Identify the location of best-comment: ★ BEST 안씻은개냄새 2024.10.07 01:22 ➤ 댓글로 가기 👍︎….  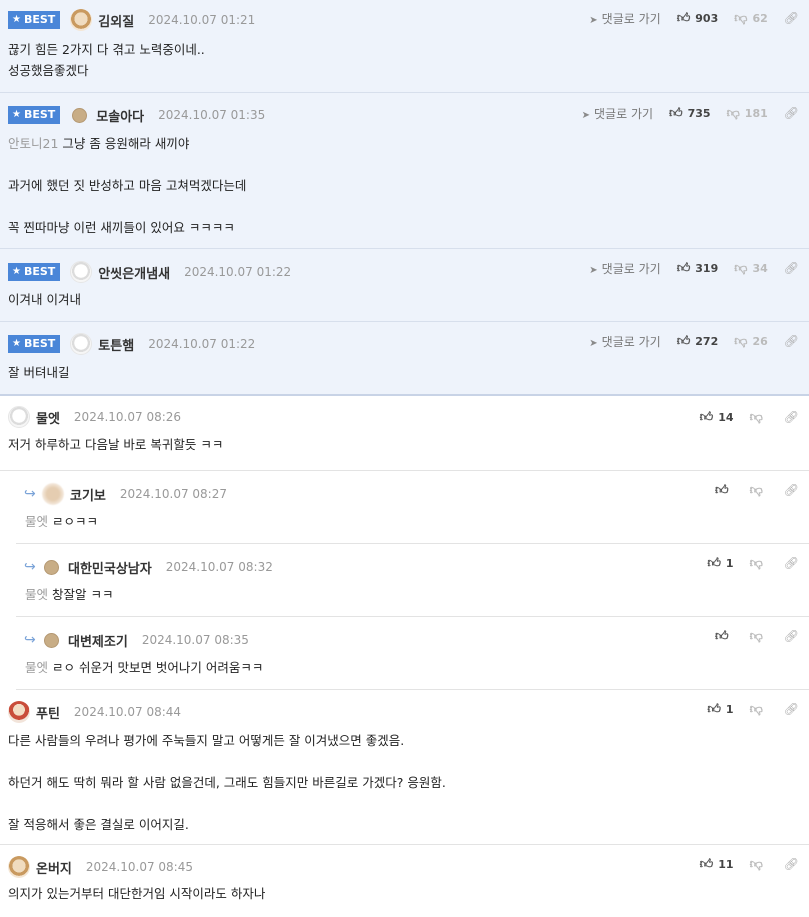
(404, 285).